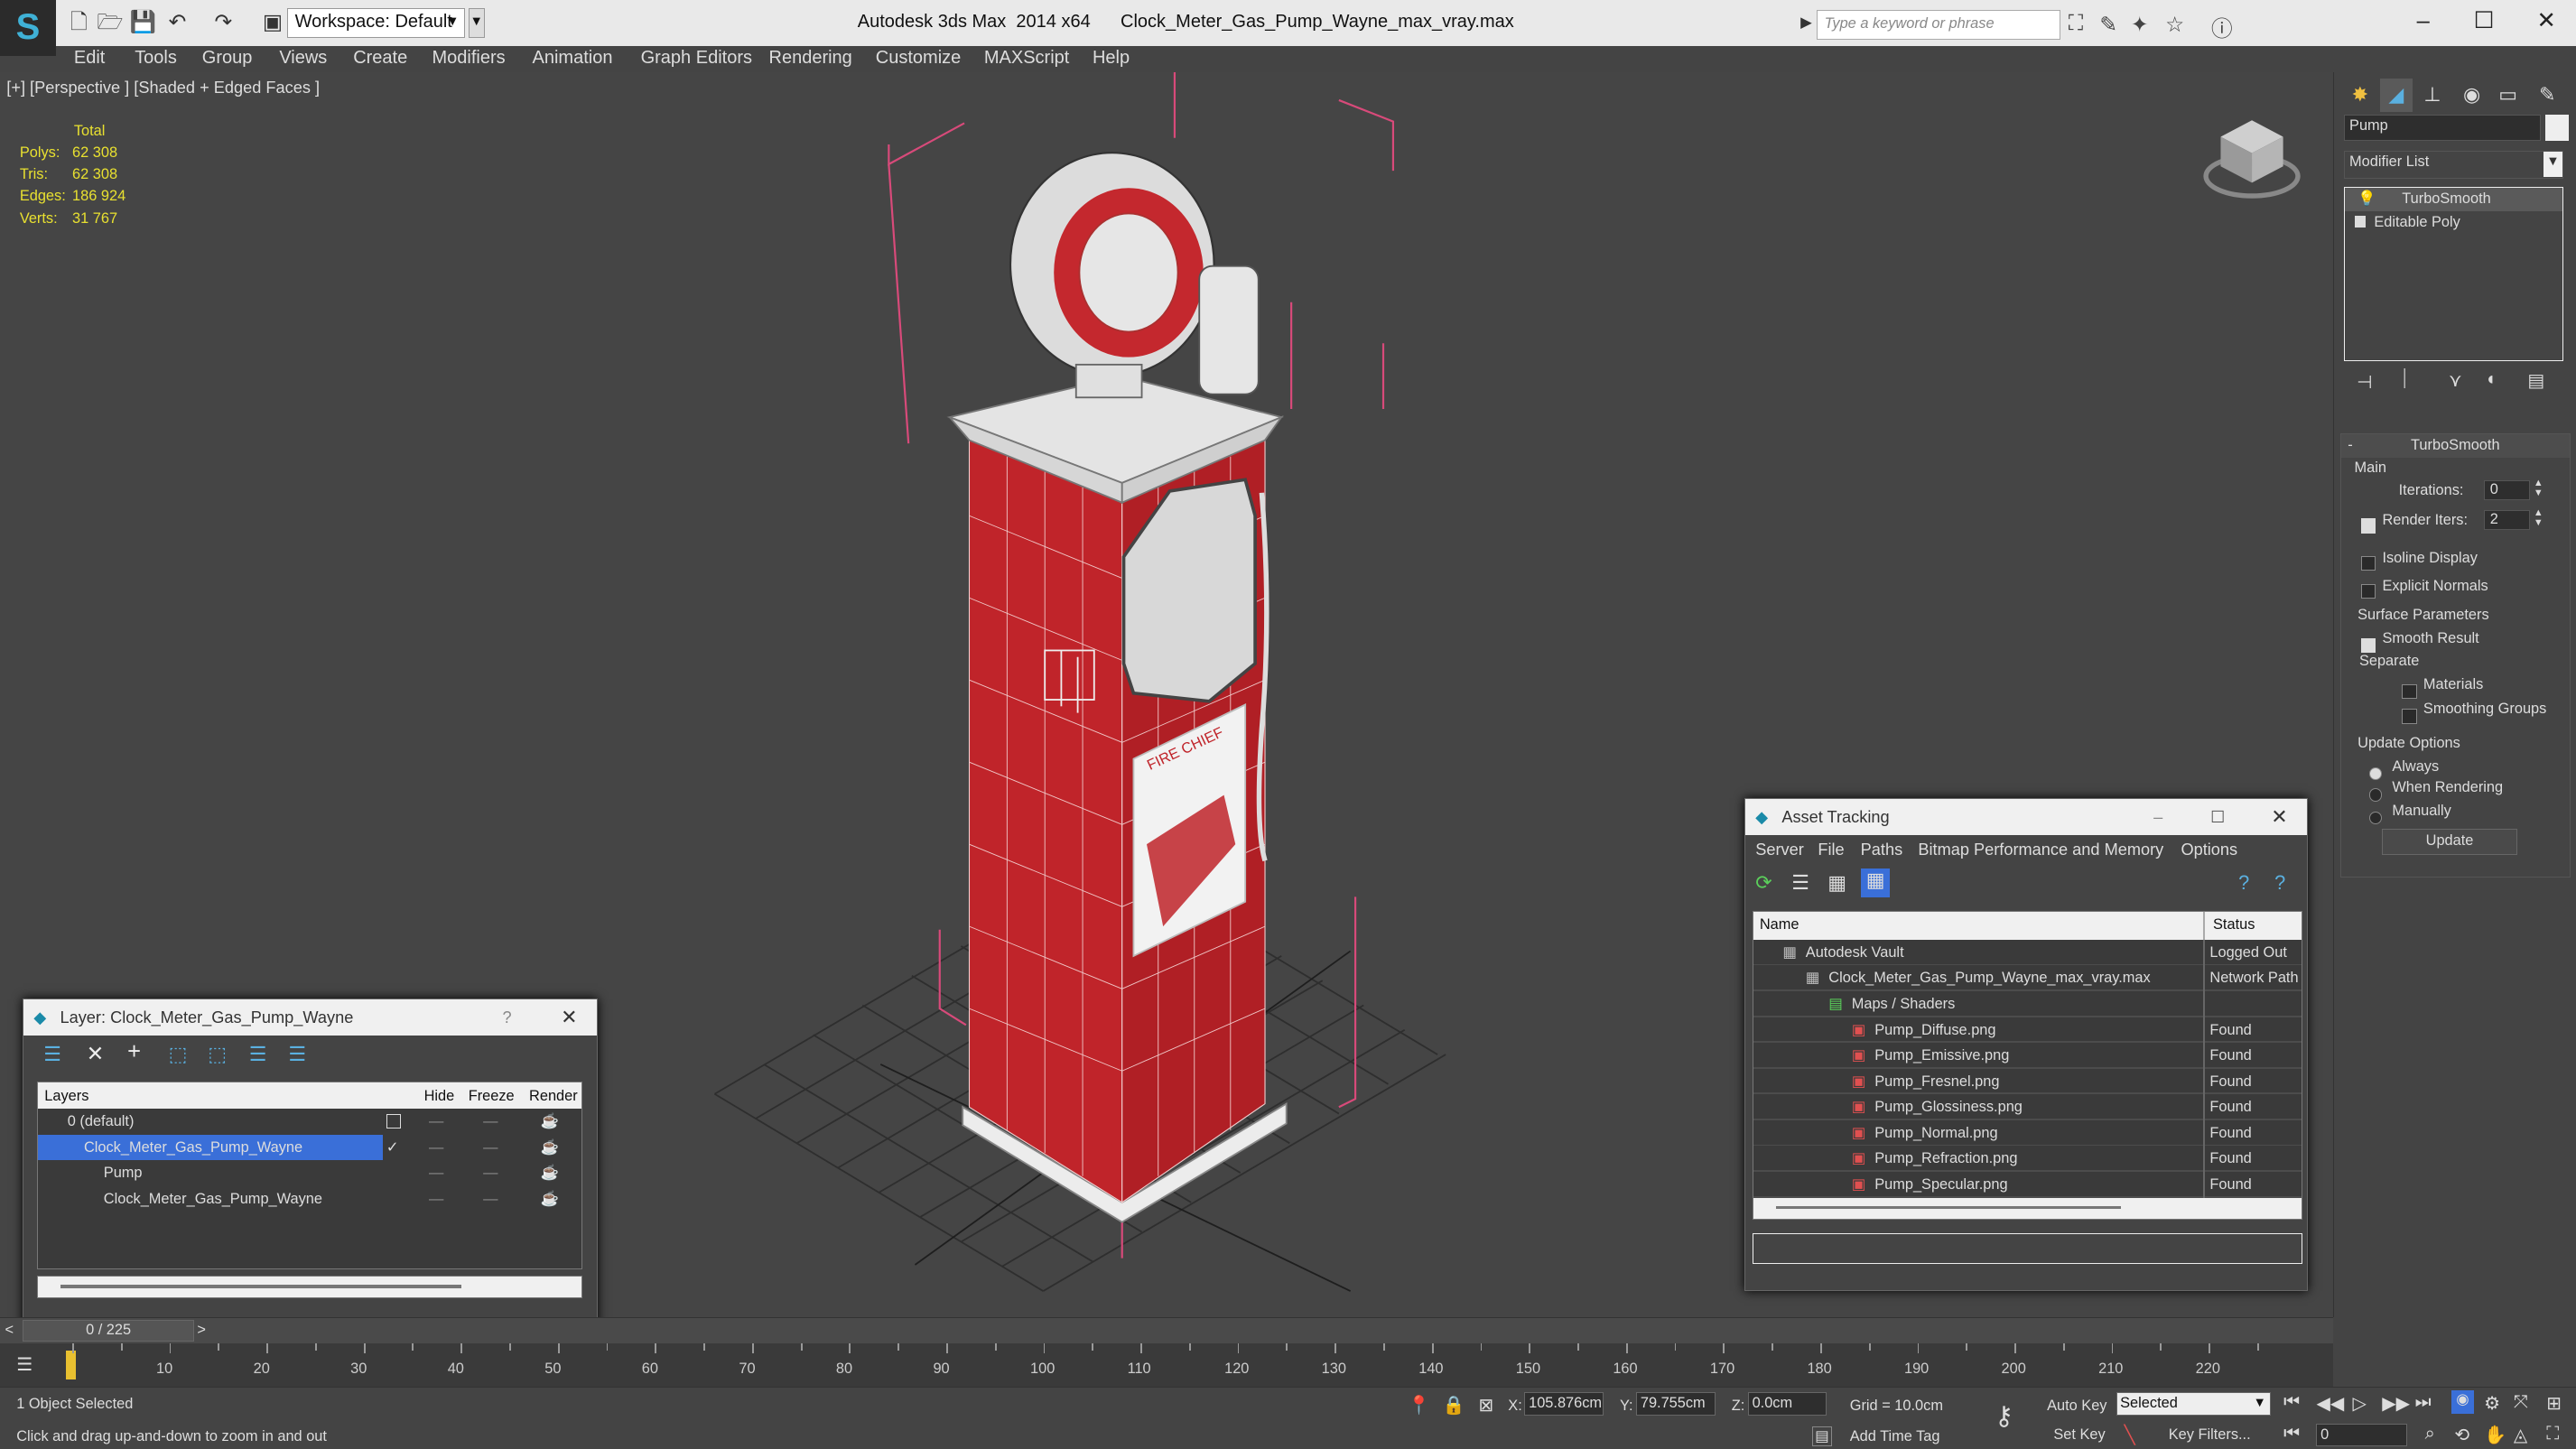 The height and width of the screenshot is (1449, 2576). Describe the element at coordinates (2409, 715) in the screenshot. I see `smoothing-groups-checkbox` at that location.